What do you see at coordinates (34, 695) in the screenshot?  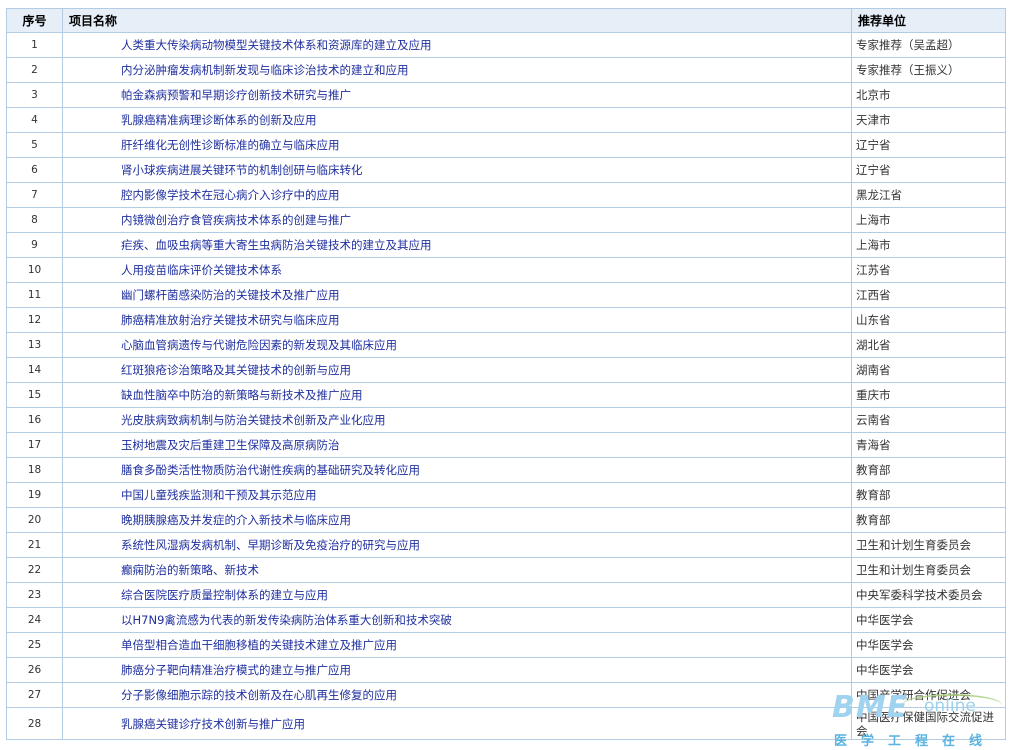 I see `row-serial-number: 27` at bounding box center [34, 695].